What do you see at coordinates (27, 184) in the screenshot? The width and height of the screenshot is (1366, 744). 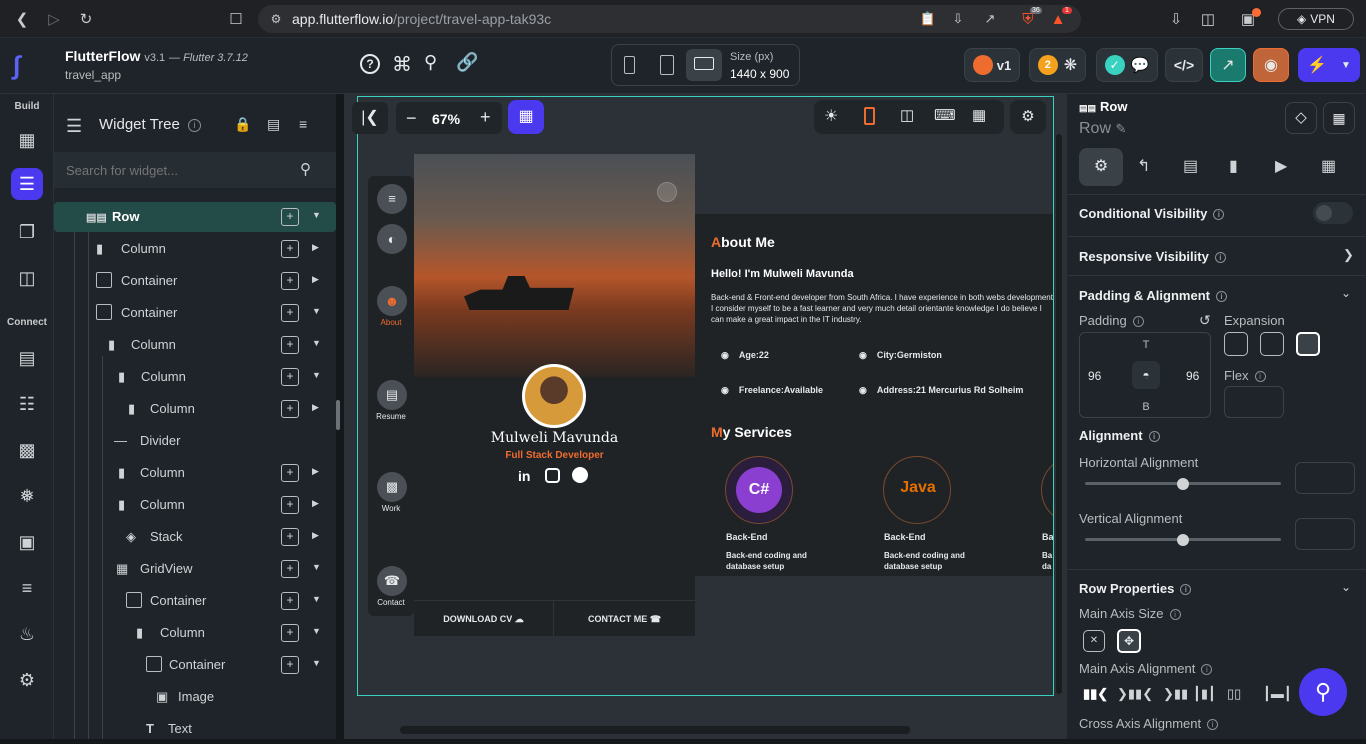 I see `widget-tree-icon: ☰` at bounding box center [27, 184].